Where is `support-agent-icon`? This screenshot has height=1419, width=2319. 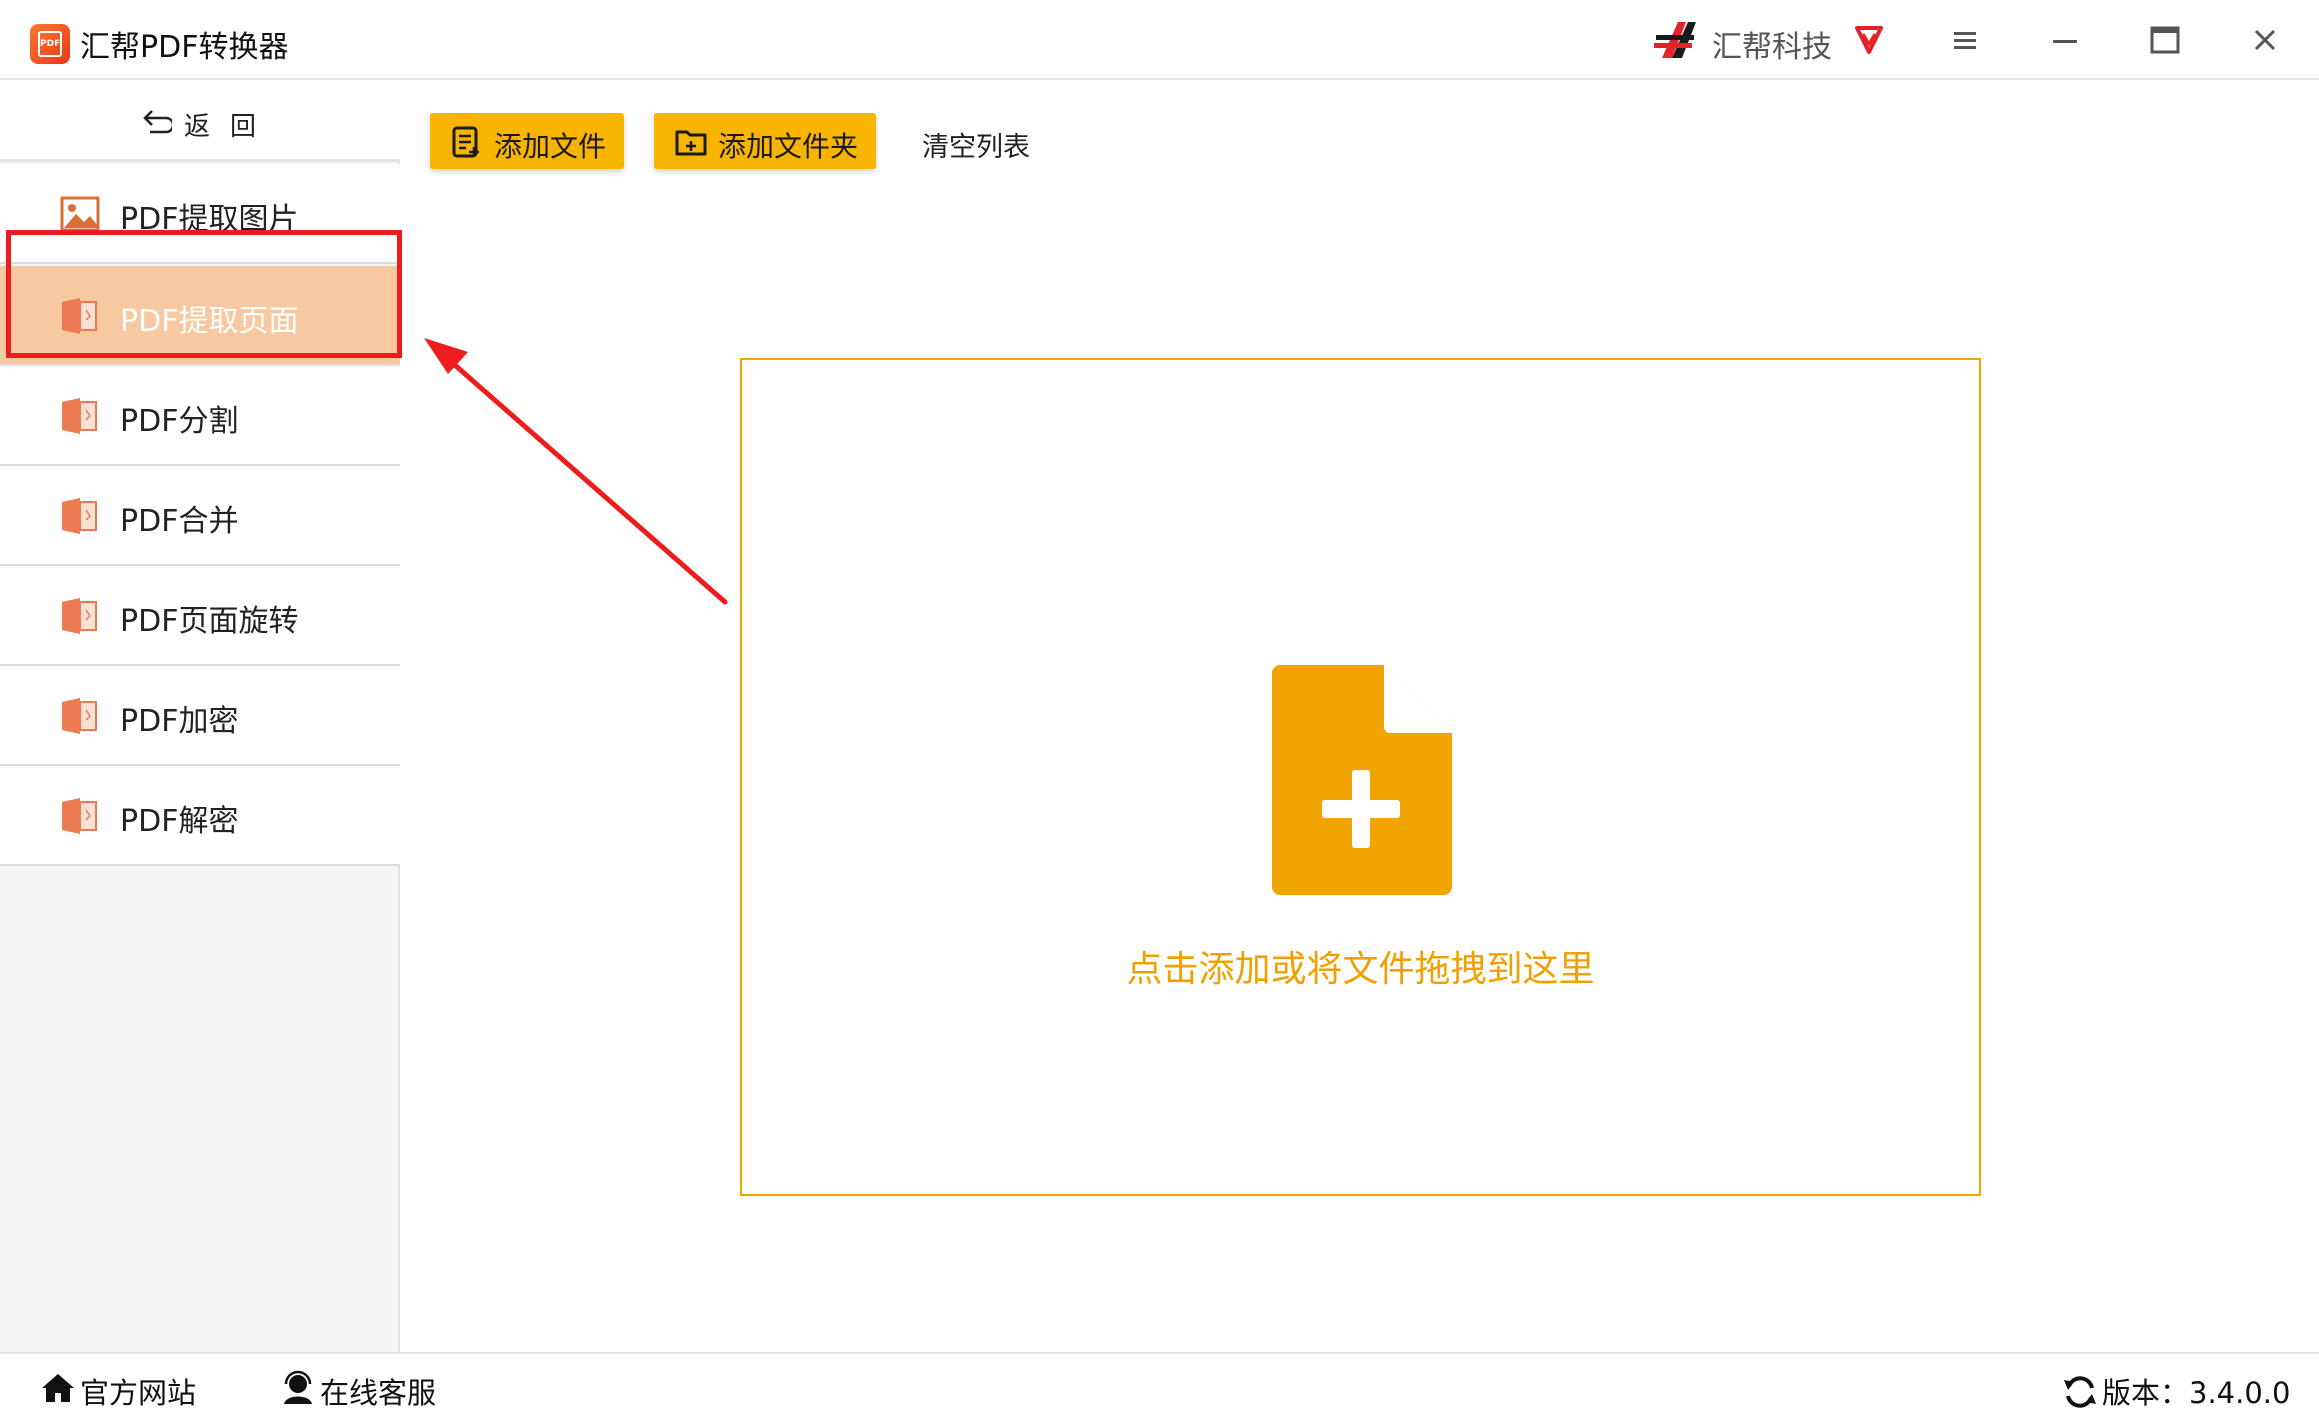
support-agent-icon is located at coordinates (298, 1387).